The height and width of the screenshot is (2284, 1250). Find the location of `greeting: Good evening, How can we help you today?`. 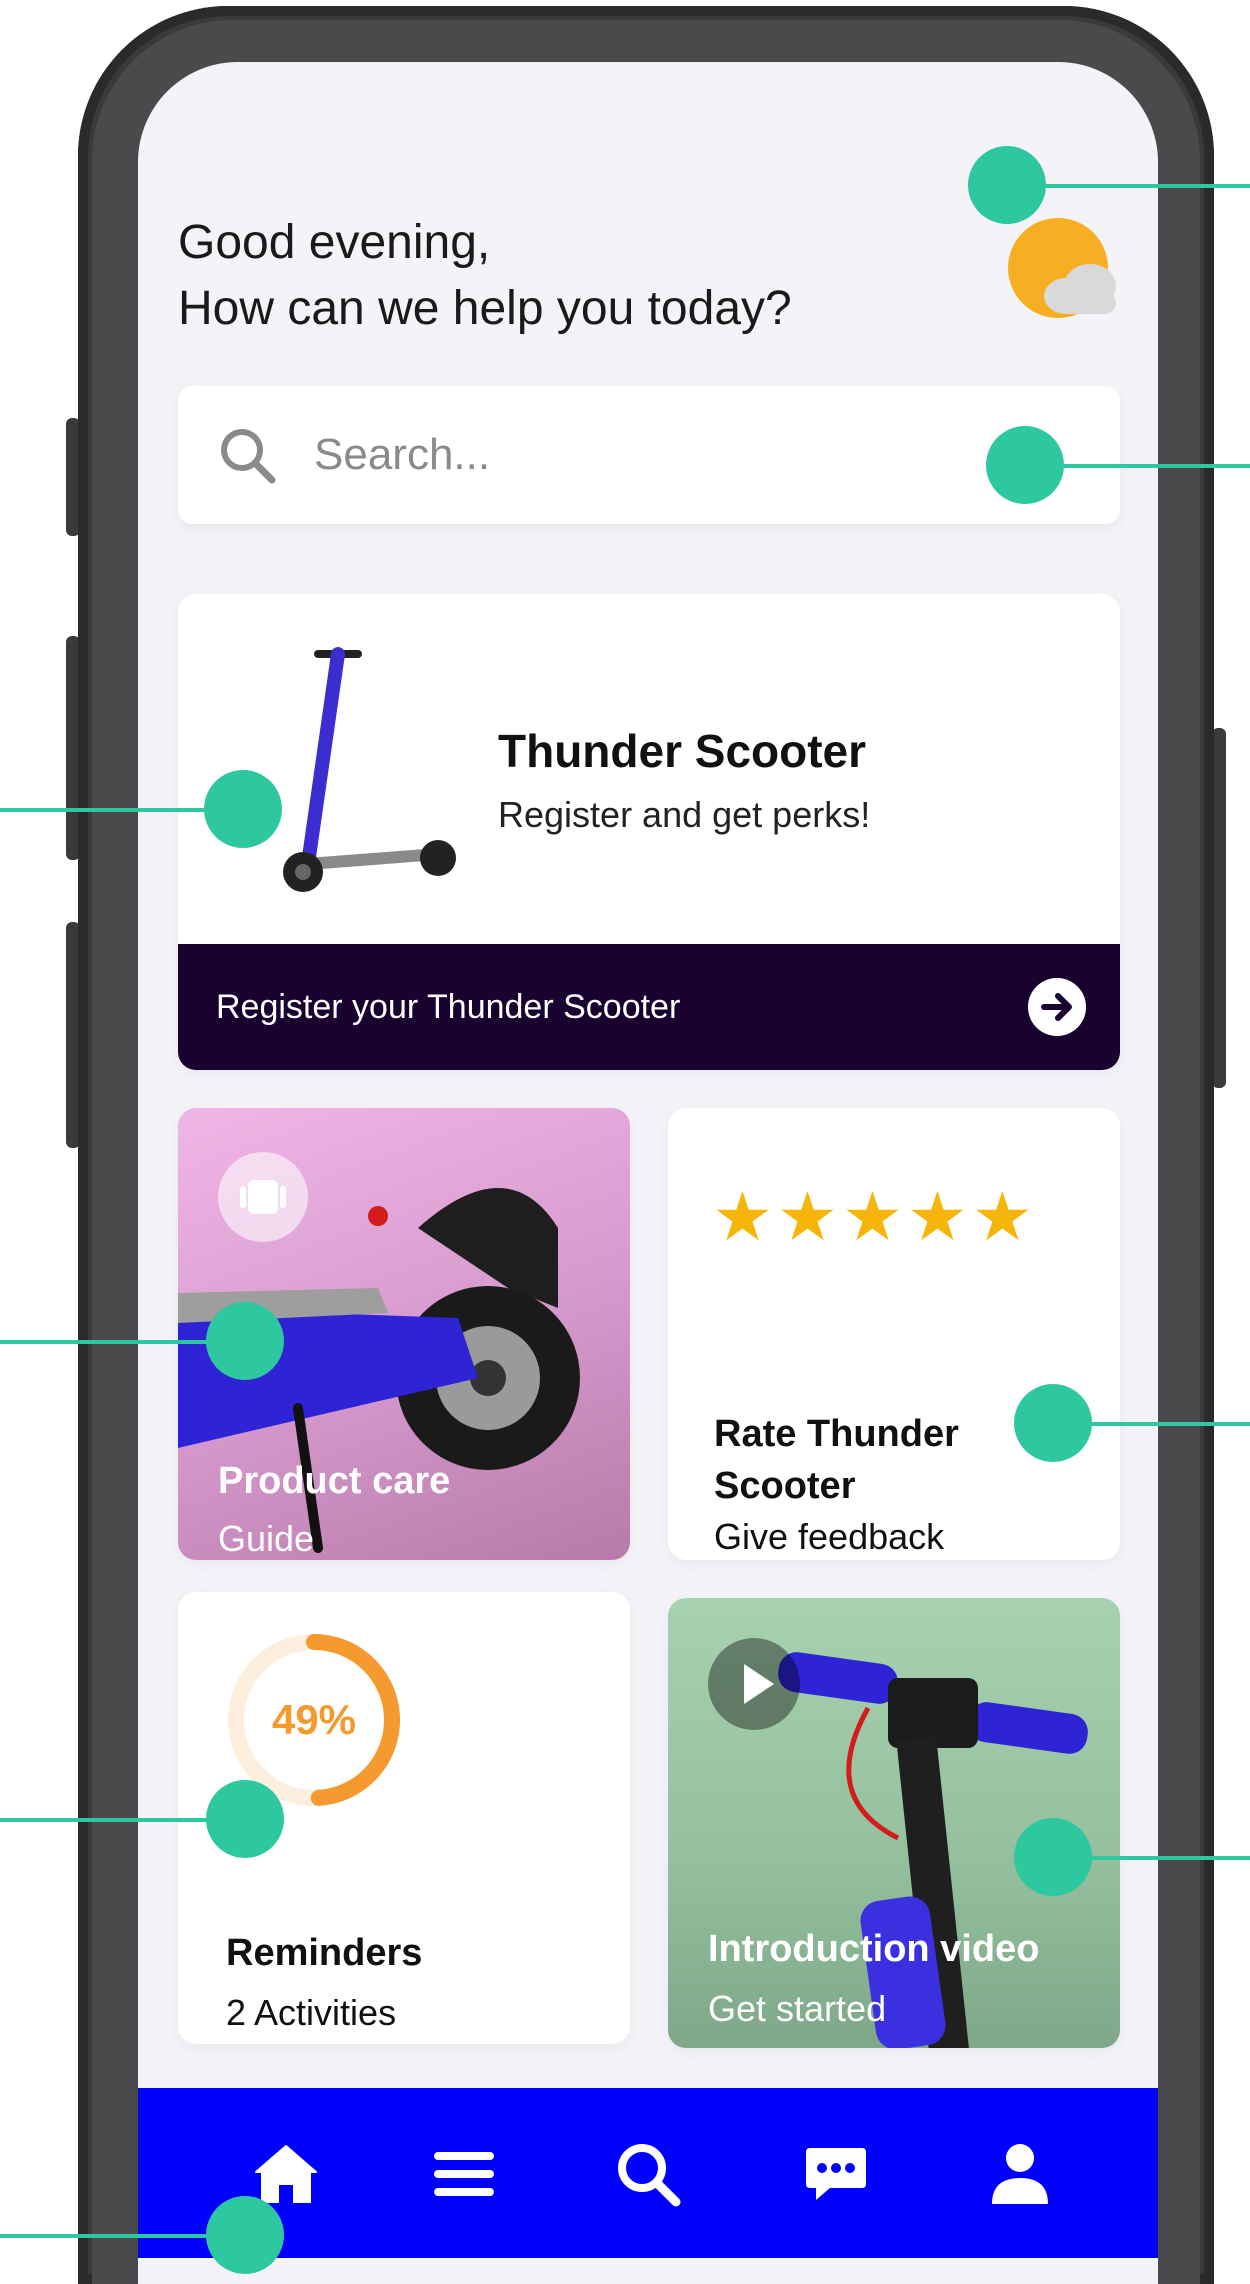

greeting: Good evening, How can we help you today? is located at coordinates (485, 276).